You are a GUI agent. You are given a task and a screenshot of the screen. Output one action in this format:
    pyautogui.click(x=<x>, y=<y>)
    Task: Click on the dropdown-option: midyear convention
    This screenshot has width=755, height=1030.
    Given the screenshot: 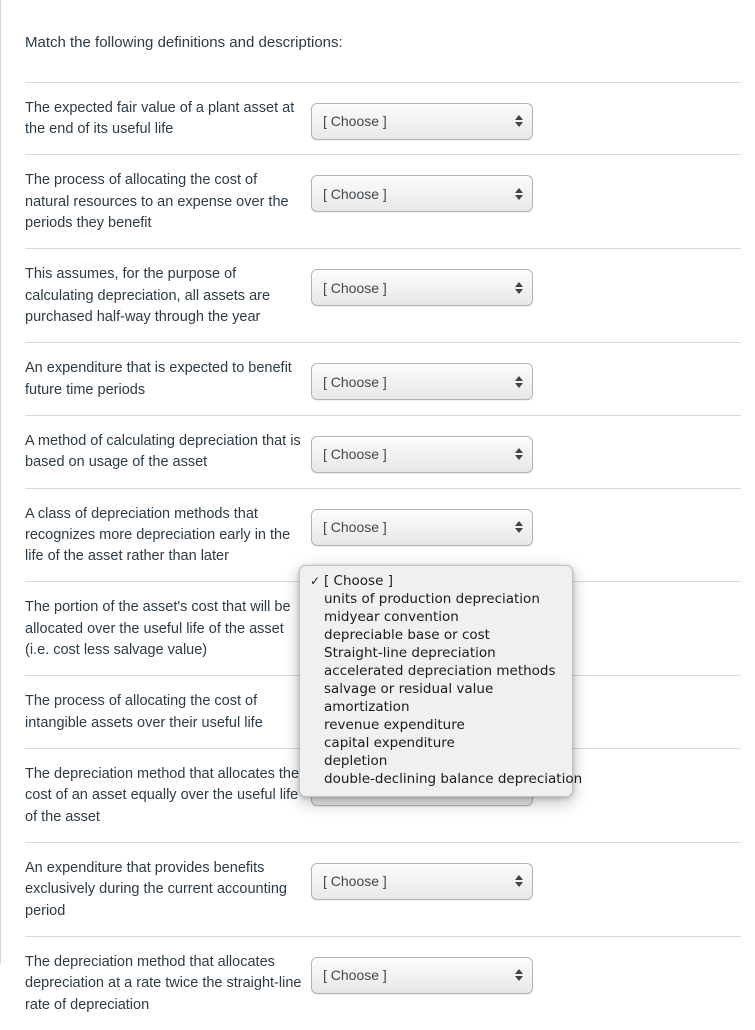 What is the action you would take?
    pyautogui.click(x=436, y=617)
    